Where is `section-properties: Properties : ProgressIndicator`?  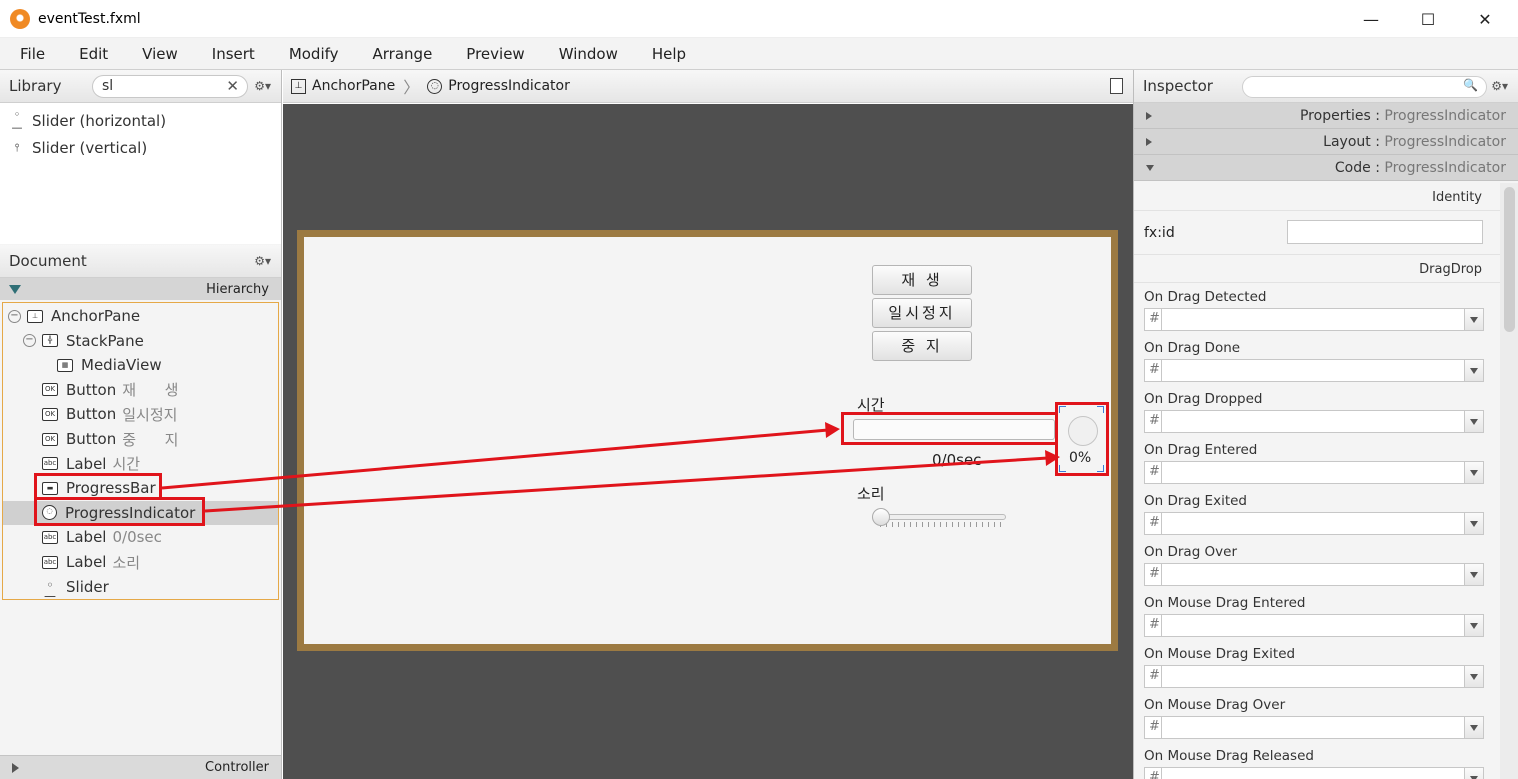
section-properties: Properties : ProgressIndicator is located at coordinates (1326, 116).